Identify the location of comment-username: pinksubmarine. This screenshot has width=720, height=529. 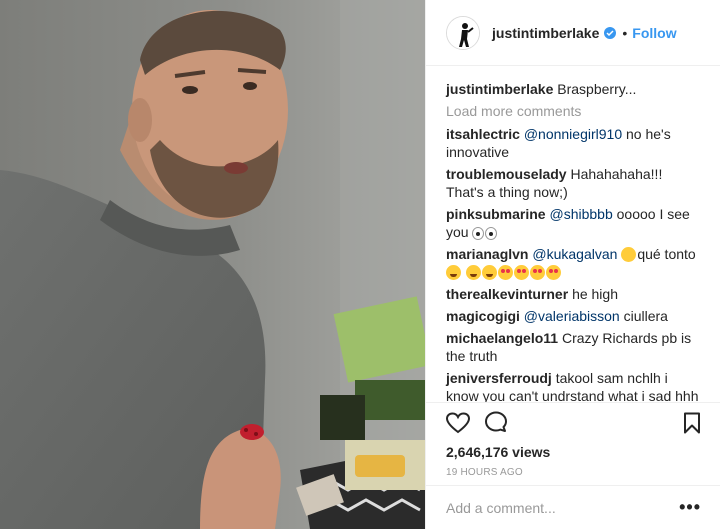
(496, 214).